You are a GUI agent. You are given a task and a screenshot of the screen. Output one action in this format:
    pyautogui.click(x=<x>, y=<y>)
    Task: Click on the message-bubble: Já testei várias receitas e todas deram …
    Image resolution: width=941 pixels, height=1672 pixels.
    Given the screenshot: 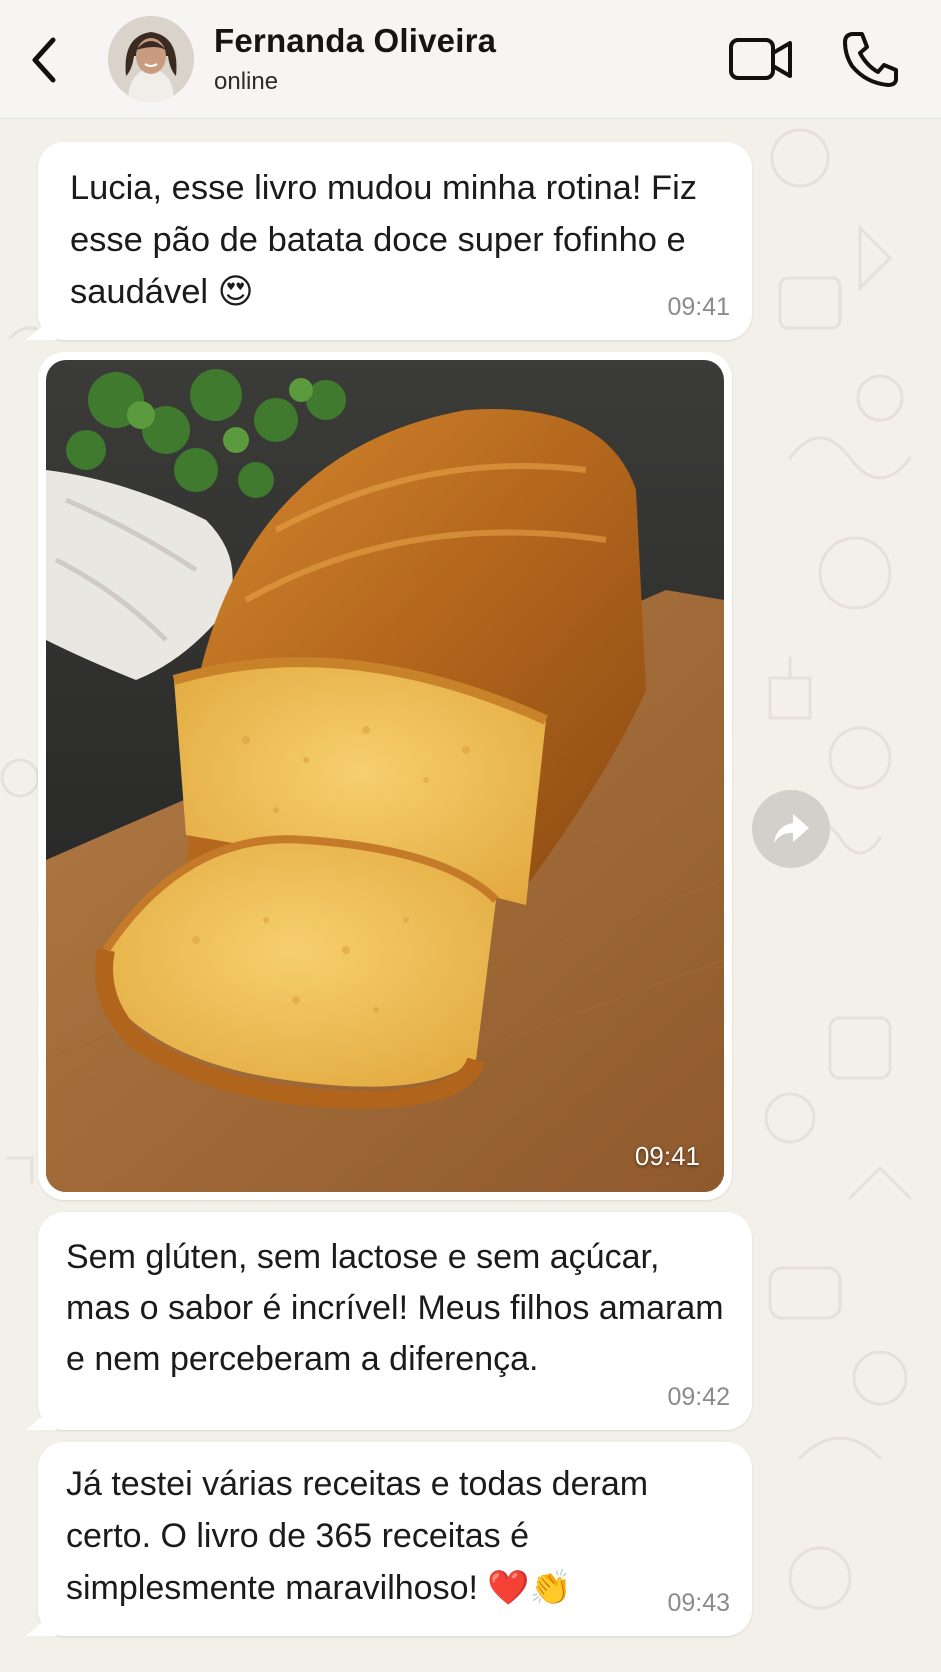 What is the action you would take?
    pyautogui.click(x=395, y=1539)
    